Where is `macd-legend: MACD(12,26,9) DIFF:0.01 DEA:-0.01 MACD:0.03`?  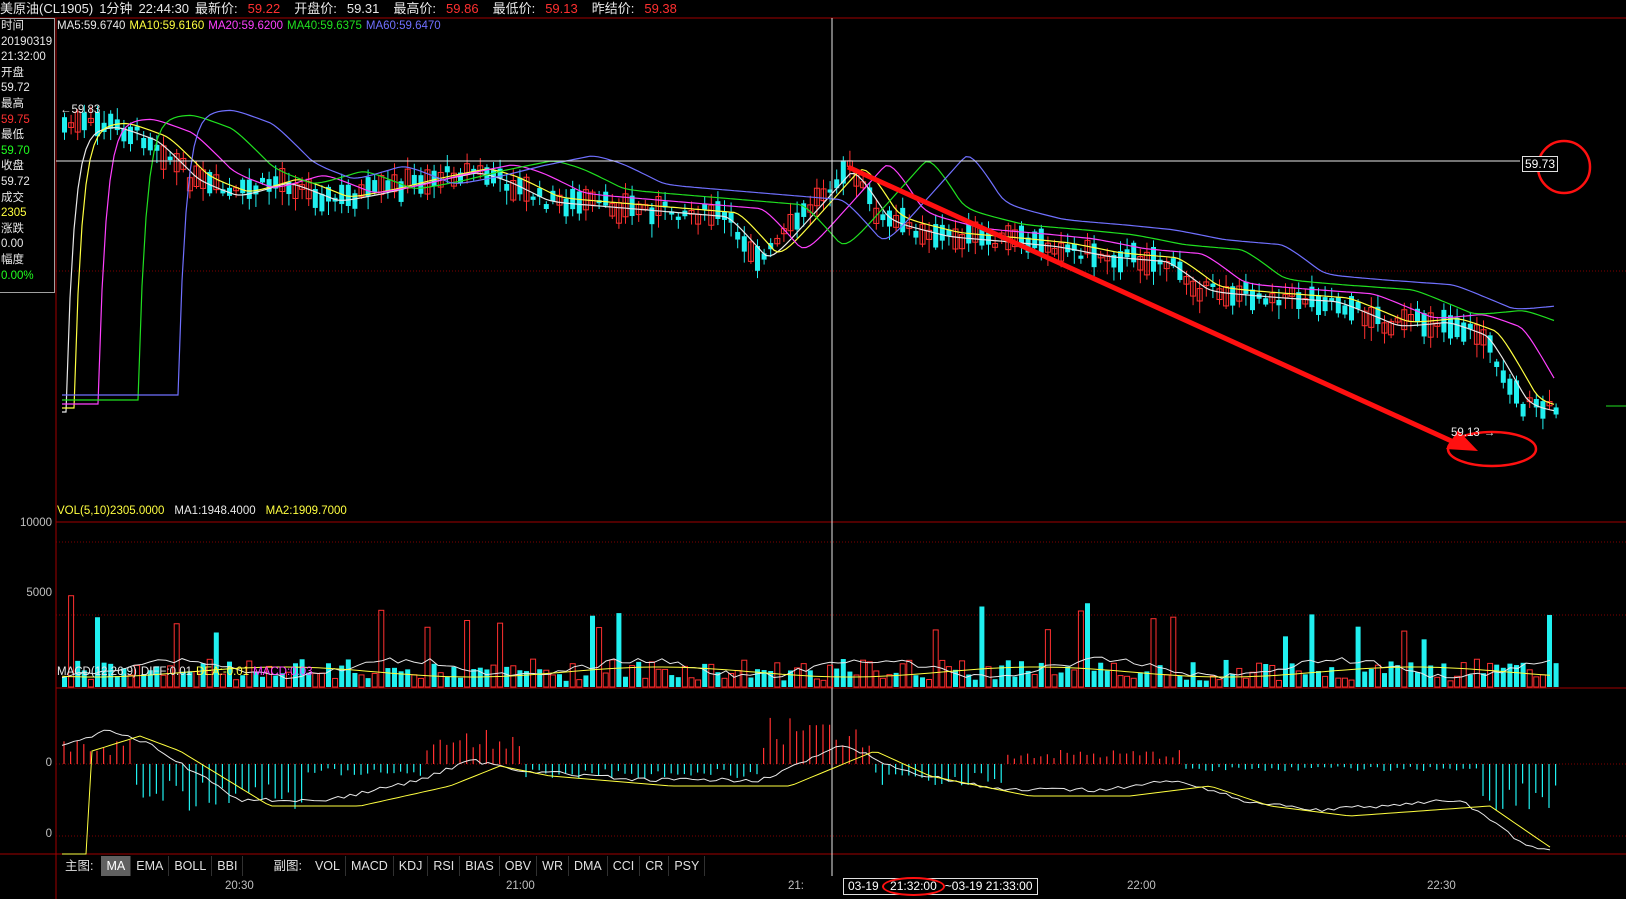
macd-legend: MACD(12,26,9) DIFF:0.01 DEA:-0.01 MACD:0.03 is located at coordinates (187, 672).